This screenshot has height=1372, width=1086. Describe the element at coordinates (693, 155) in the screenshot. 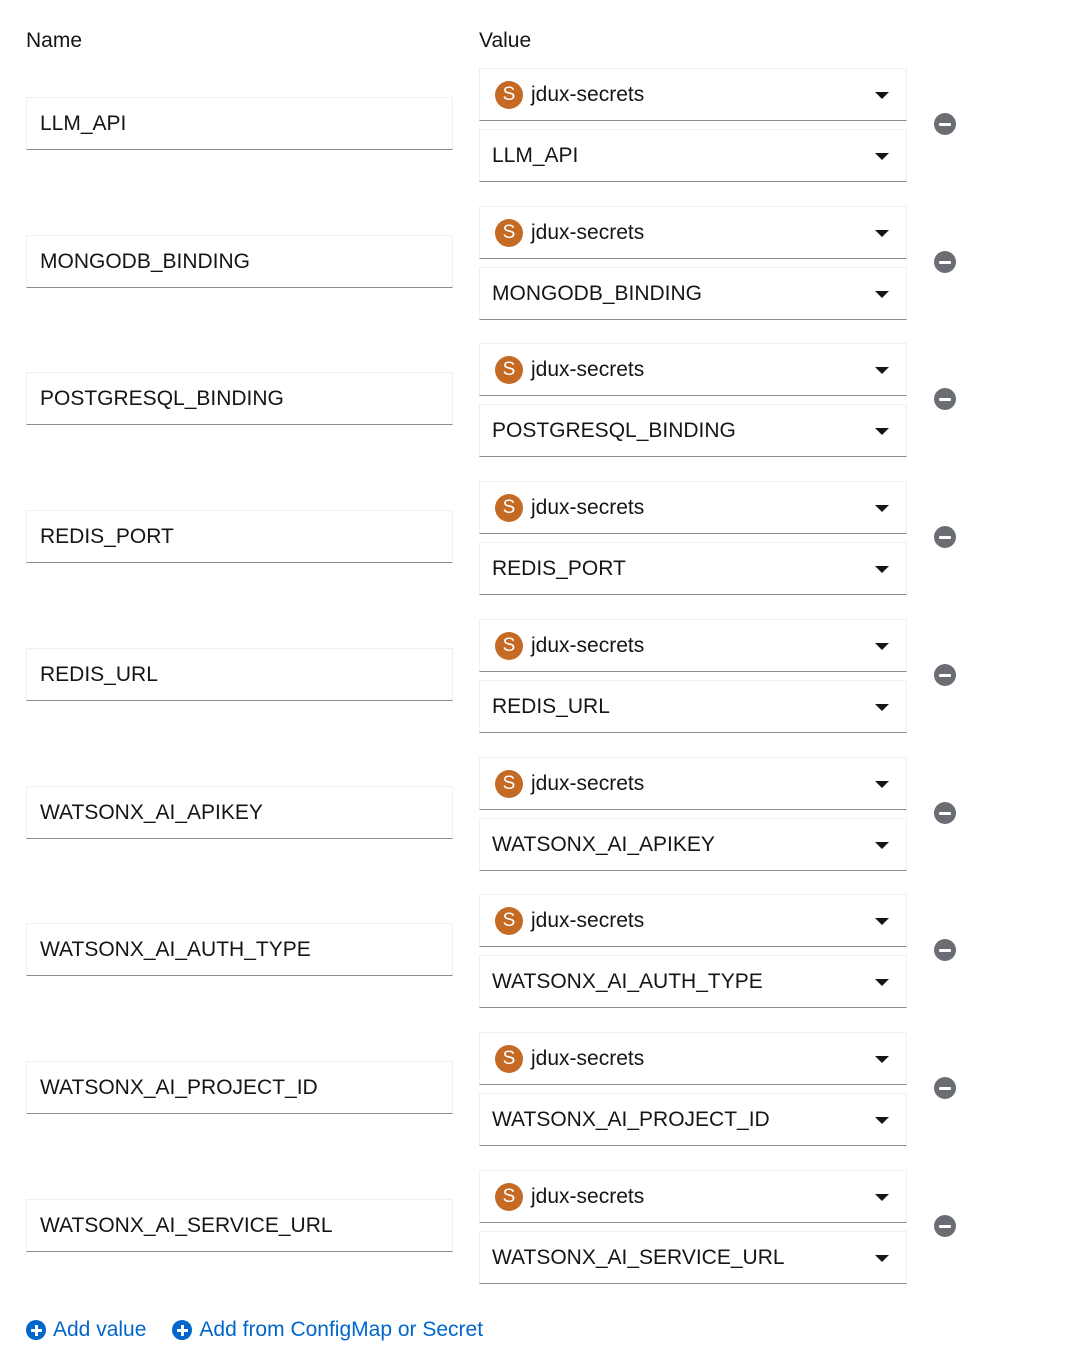

I see `key-select: LLM_API` at that location.